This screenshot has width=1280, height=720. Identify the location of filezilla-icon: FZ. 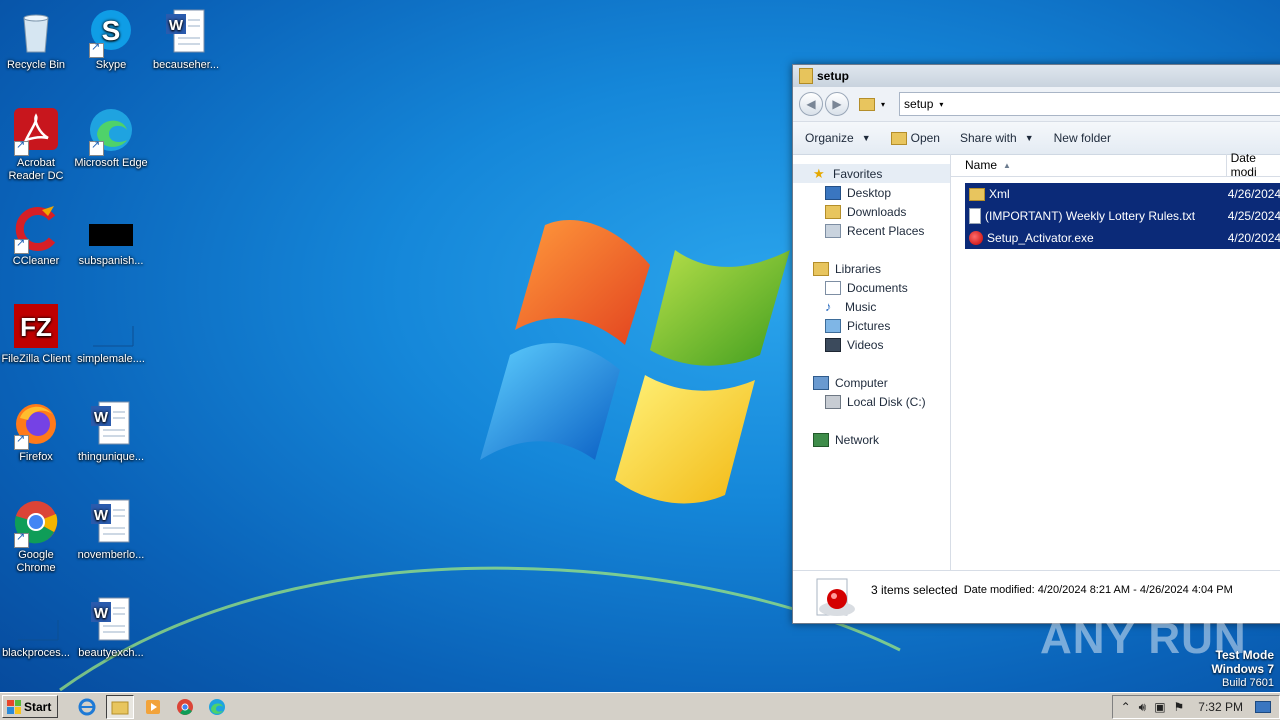
(36, 326).